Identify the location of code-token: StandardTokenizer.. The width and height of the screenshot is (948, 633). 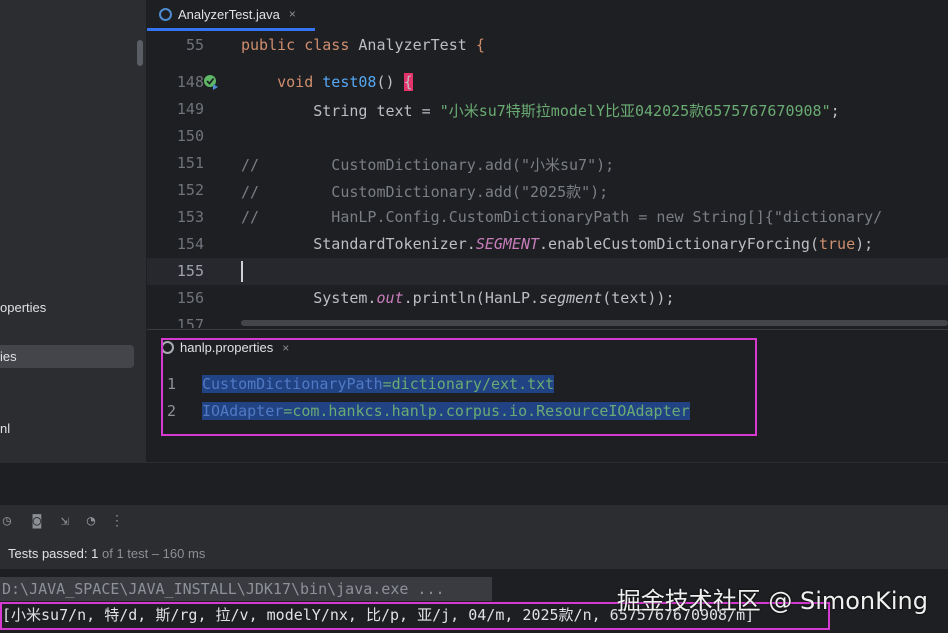
(358, 244).